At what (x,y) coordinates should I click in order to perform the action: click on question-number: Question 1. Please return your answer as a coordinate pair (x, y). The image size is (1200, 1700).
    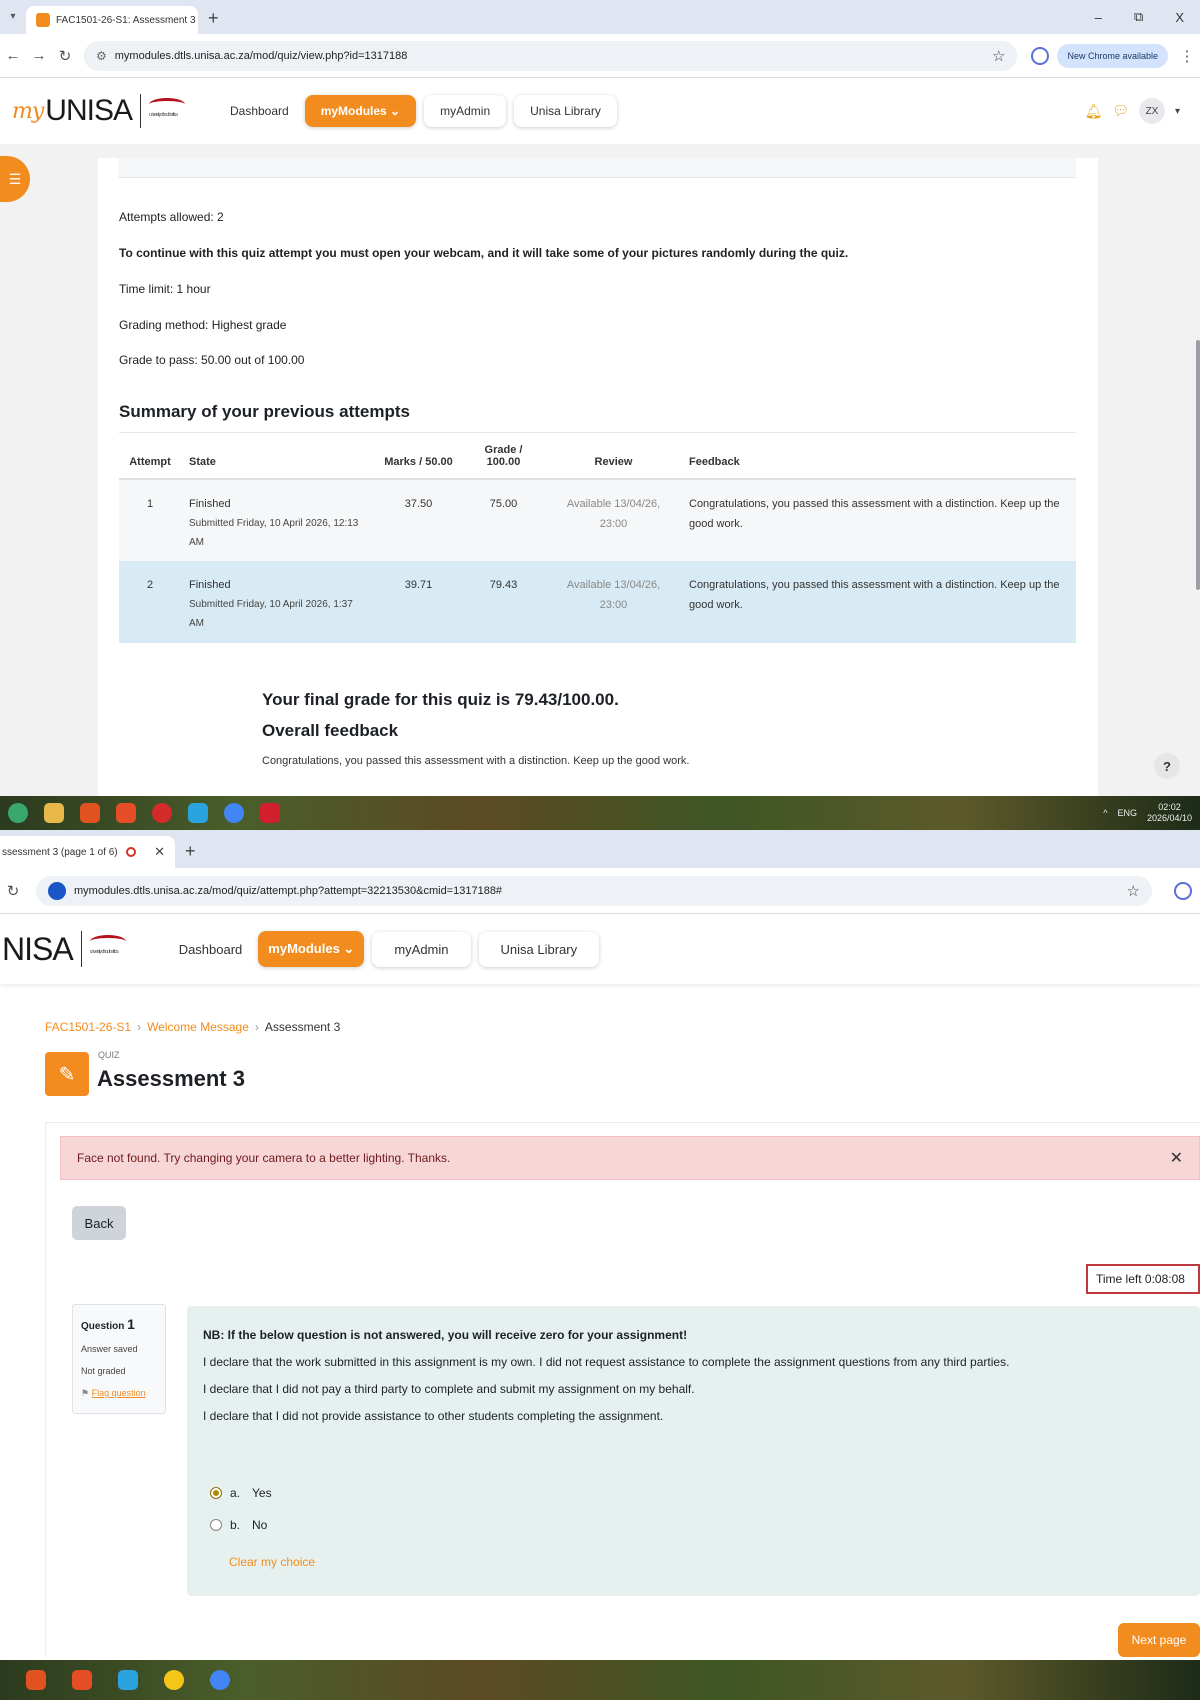
    Looking at the image, I should click on (119, 1325).